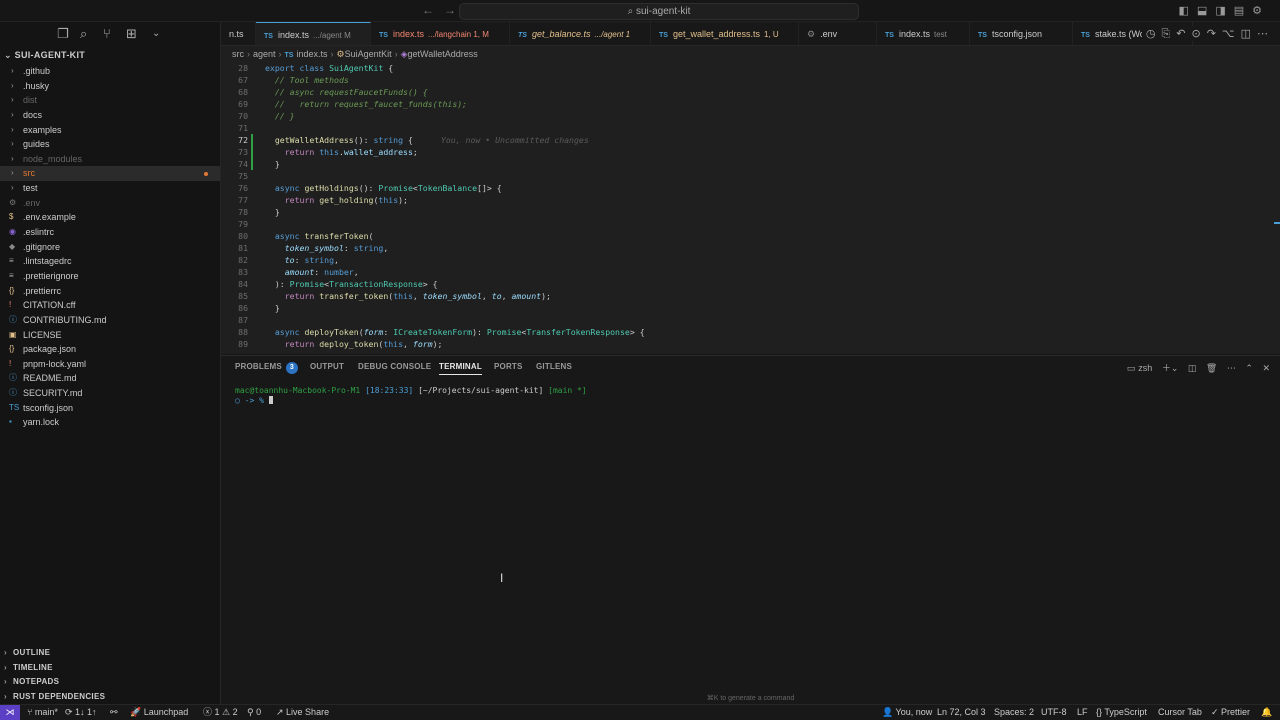 Image resolution: width=1280 pixels, height=720 pixels. What do you see at coordinates (110, 86) in the screenshot?
I see `tree-item: › .husky` at bounding box center [110, 86].